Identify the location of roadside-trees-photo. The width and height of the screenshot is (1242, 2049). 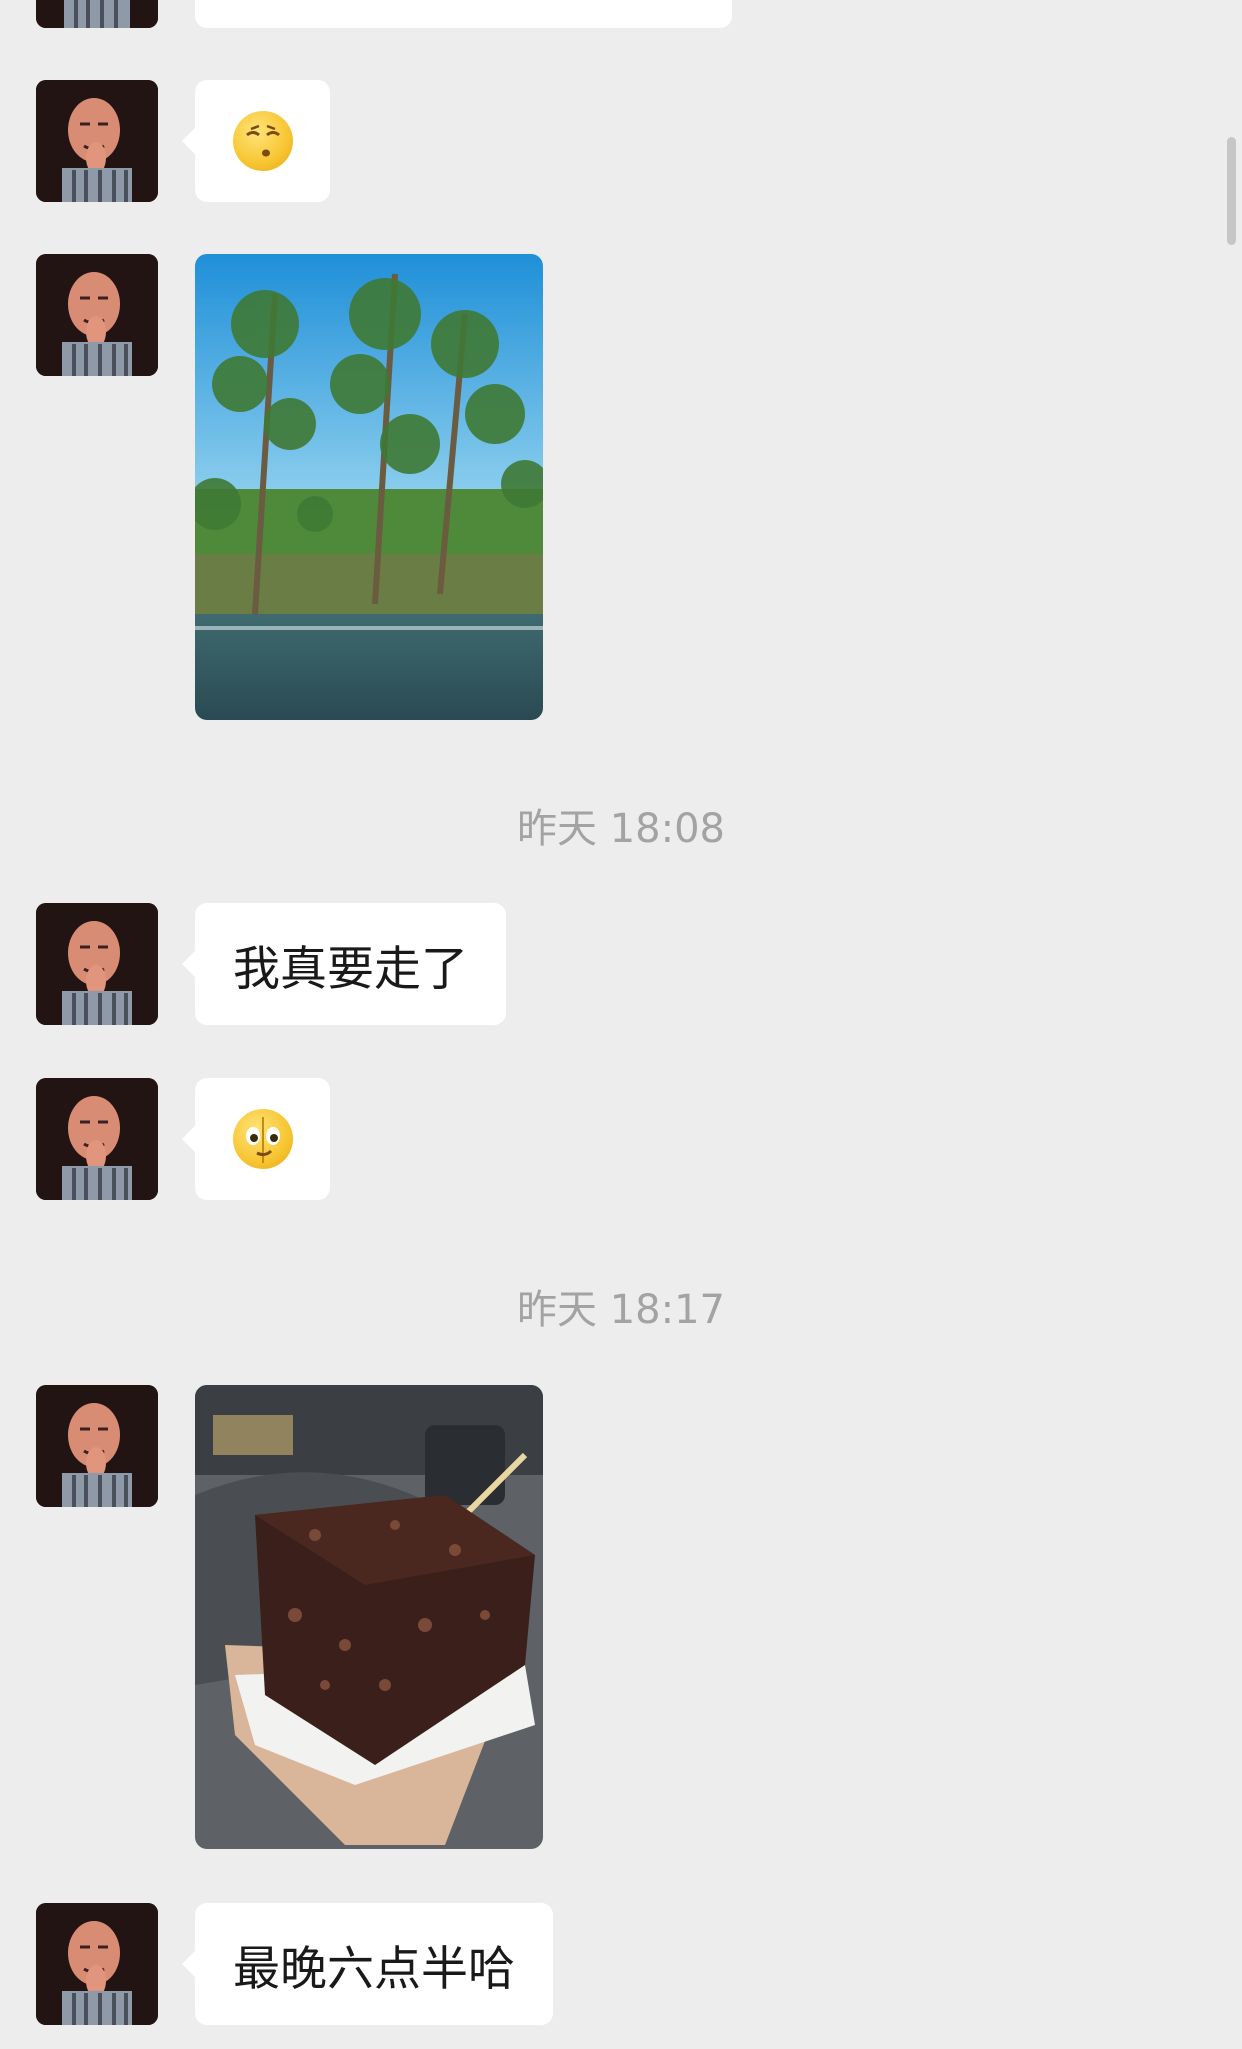
(369, 487).